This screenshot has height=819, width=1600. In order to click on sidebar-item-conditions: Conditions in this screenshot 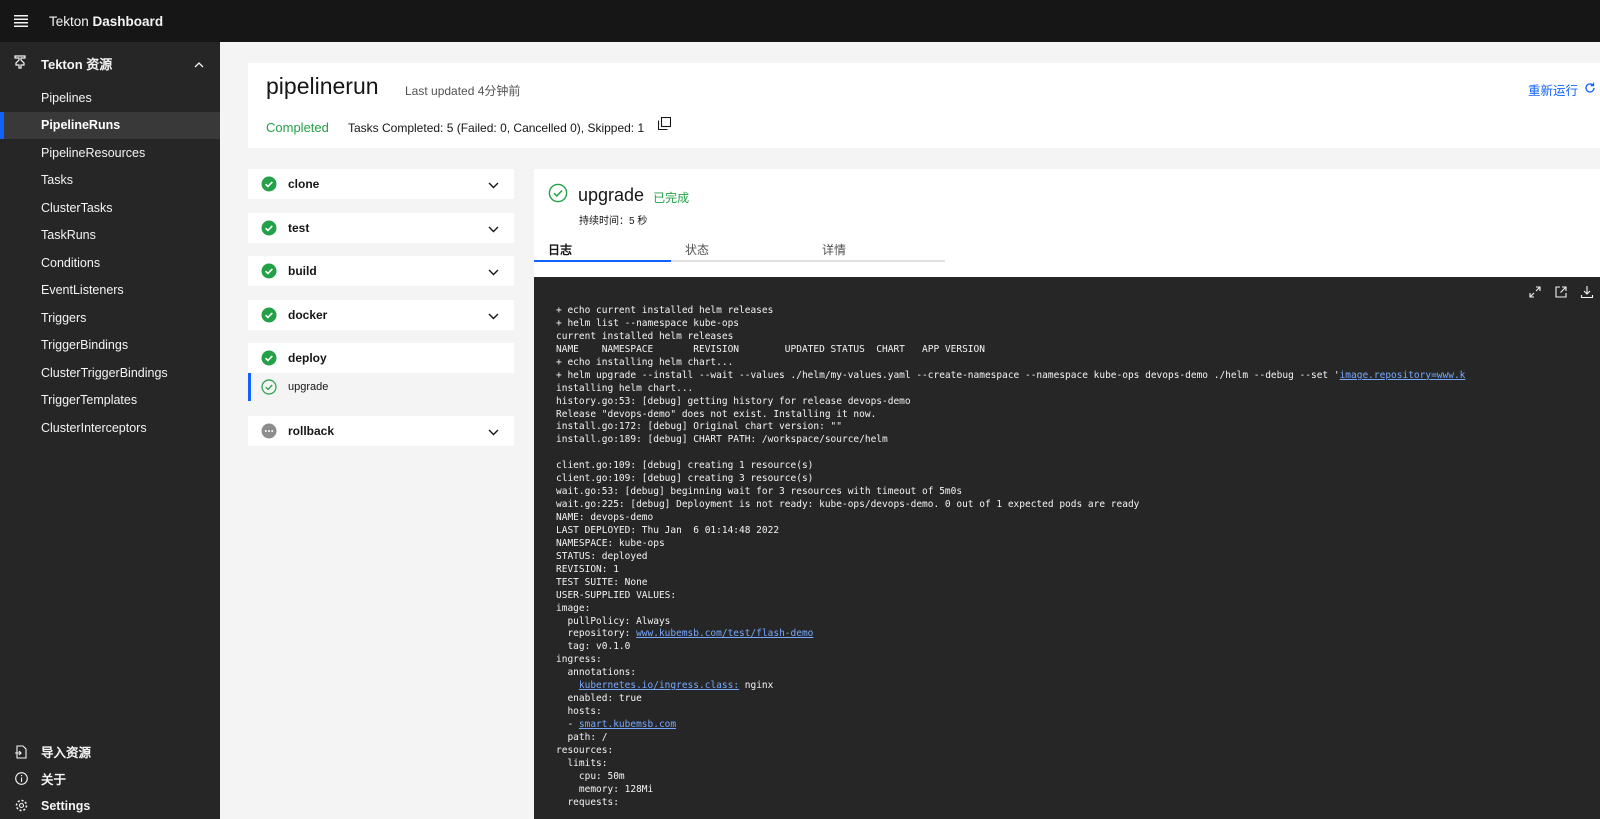, I will do `click(110, 263)`.